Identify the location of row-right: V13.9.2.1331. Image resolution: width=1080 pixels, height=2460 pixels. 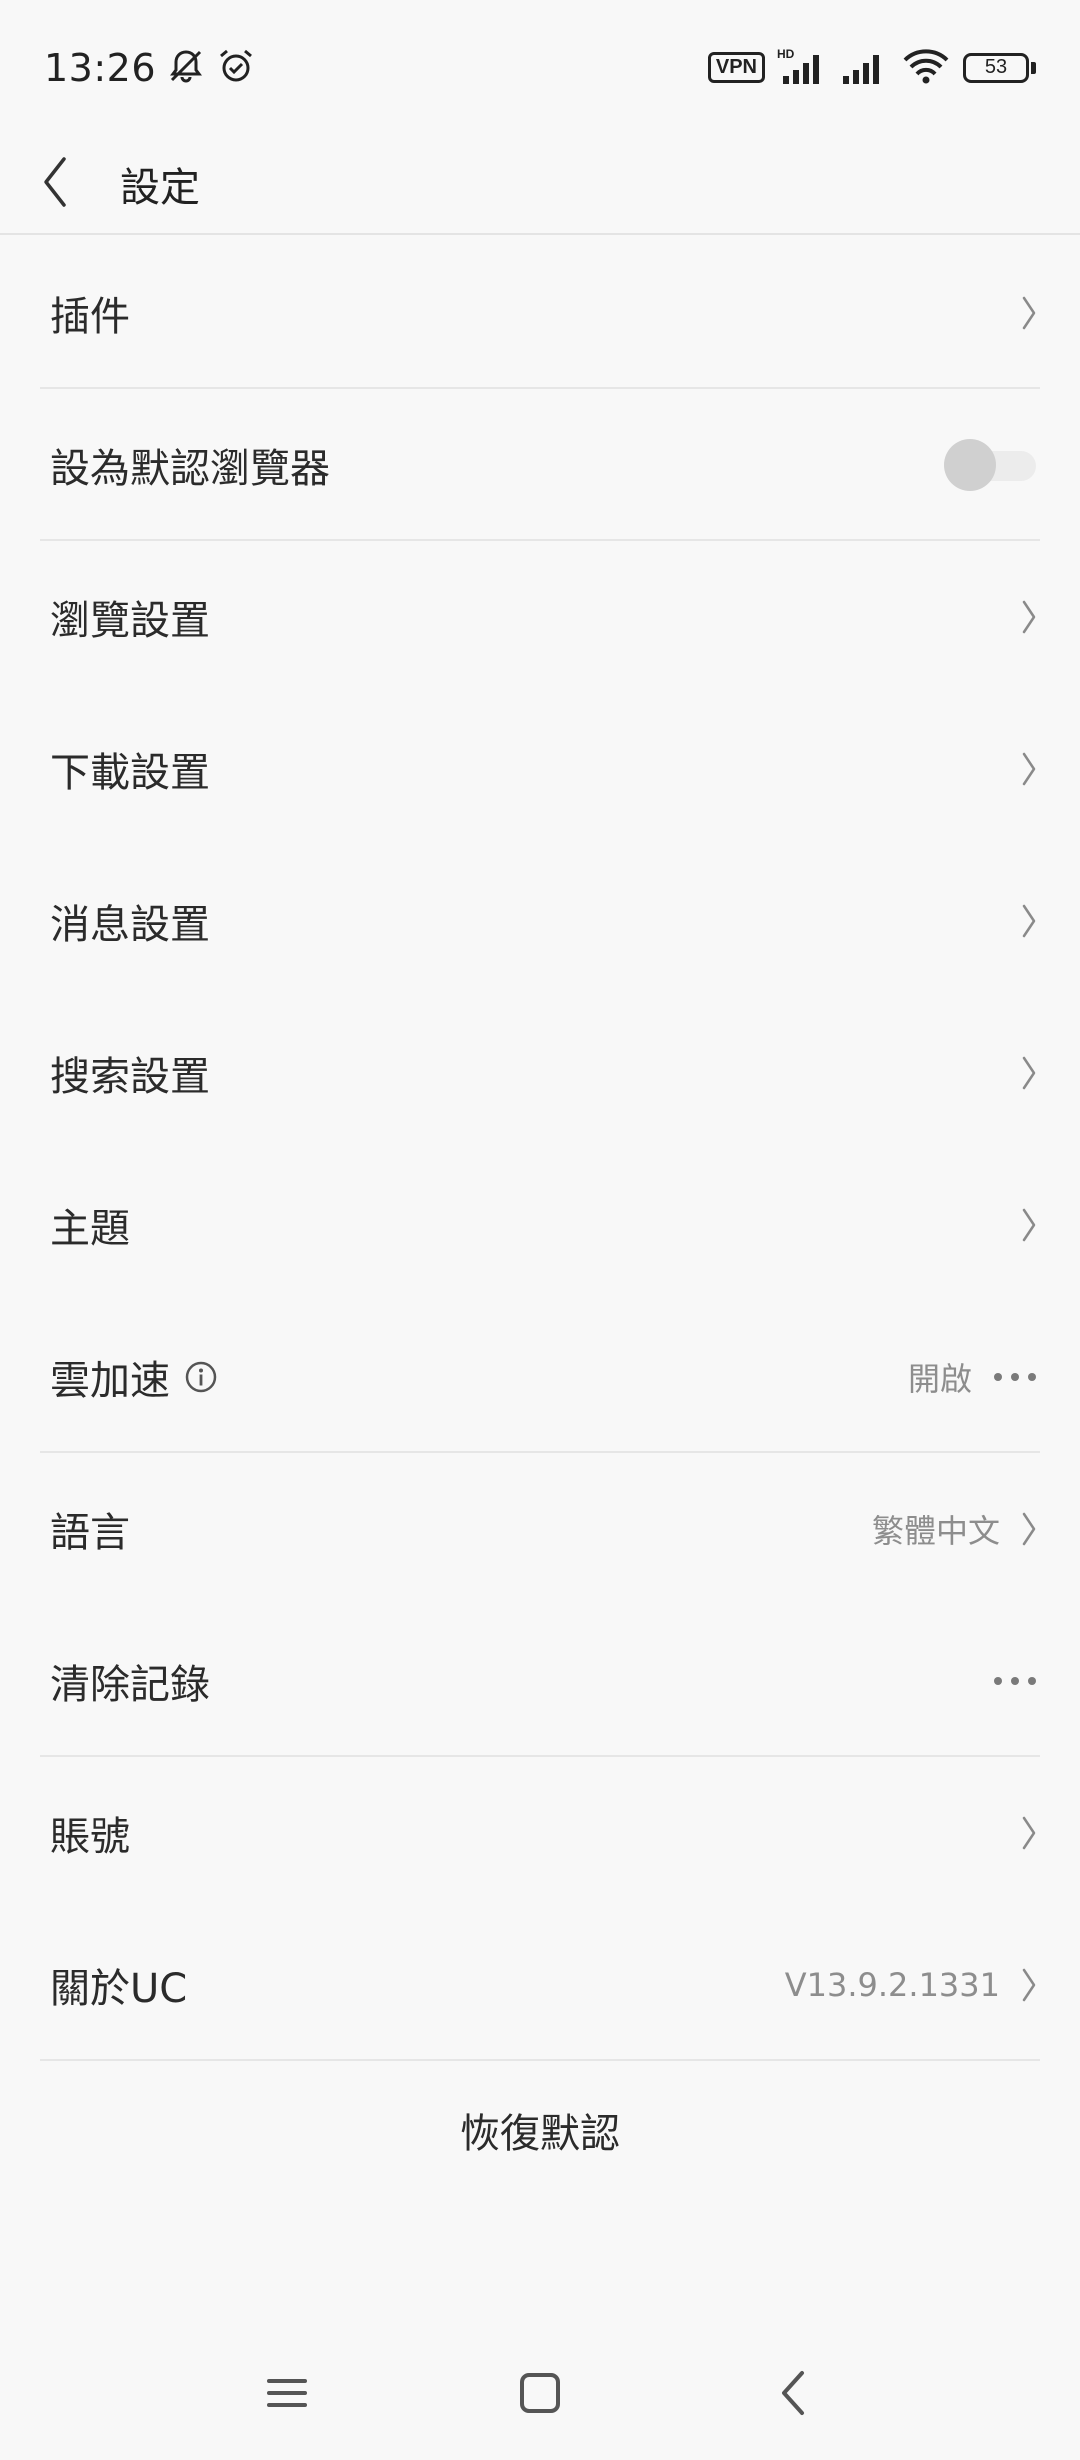
(912, 1985).